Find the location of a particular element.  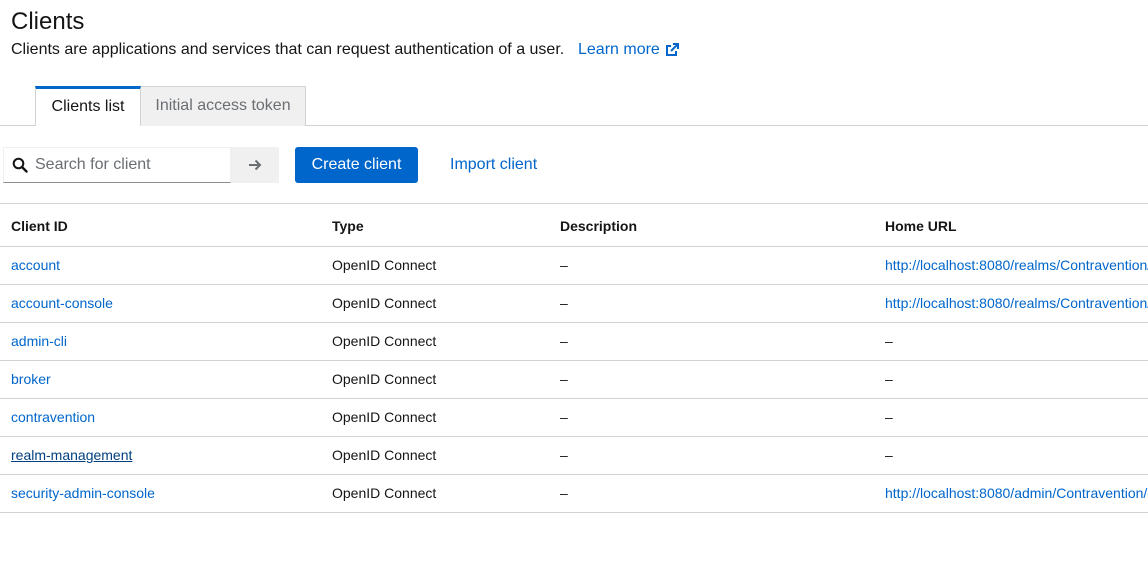

search-icon is located at coordinates (20, 165).